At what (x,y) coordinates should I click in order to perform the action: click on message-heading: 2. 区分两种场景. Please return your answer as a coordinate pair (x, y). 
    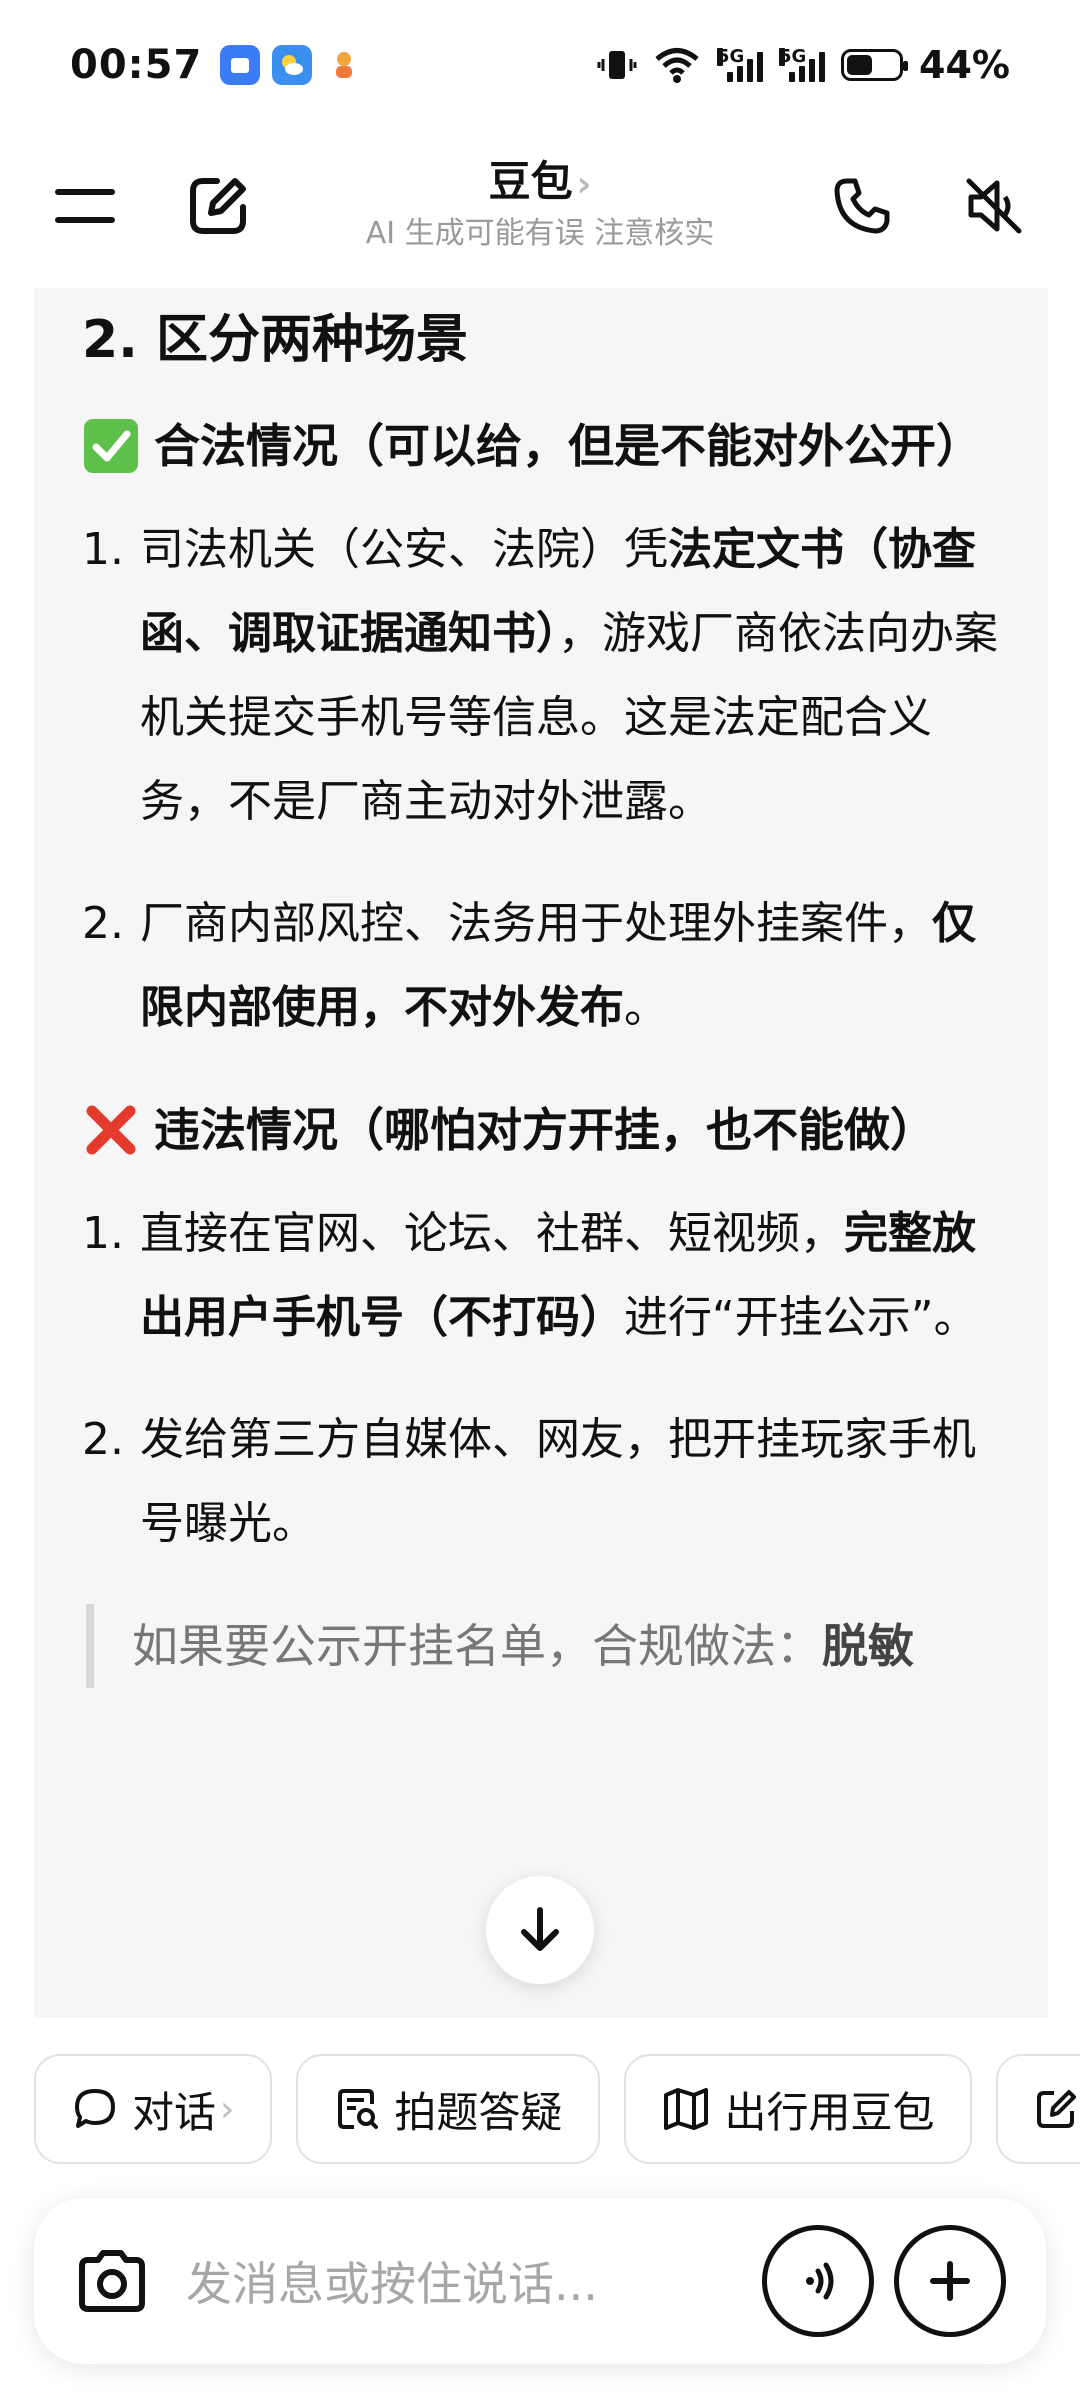
    Looking at the image, I should click on (275, 340).